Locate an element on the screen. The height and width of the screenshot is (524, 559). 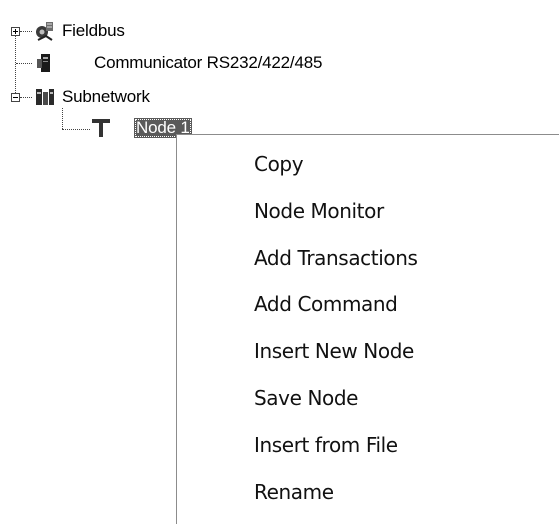
node-icon is located at coordinates (101, 128).